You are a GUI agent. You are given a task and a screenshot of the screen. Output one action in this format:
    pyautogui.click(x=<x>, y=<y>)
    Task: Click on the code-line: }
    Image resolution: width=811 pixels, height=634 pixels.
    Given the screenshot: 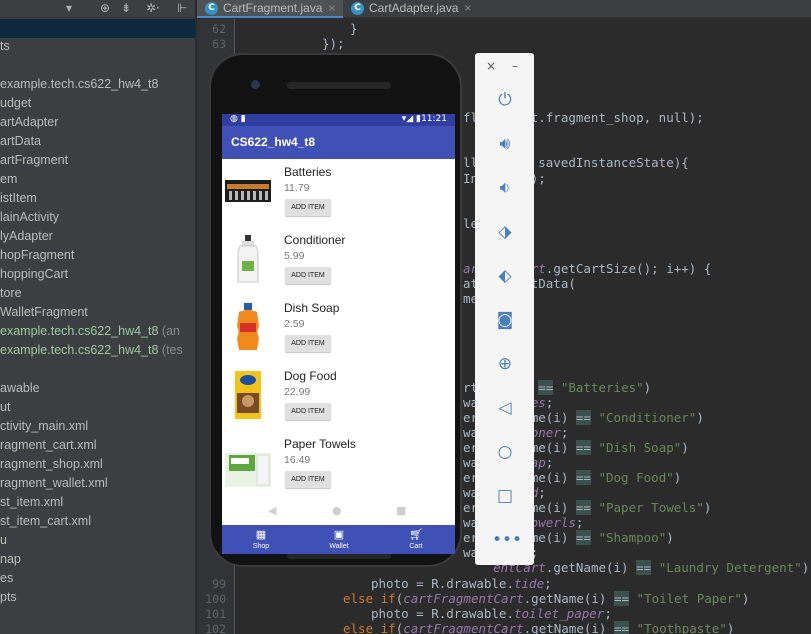 What is the action you would take?
    pyautogui.click(x=354, y=28)
    